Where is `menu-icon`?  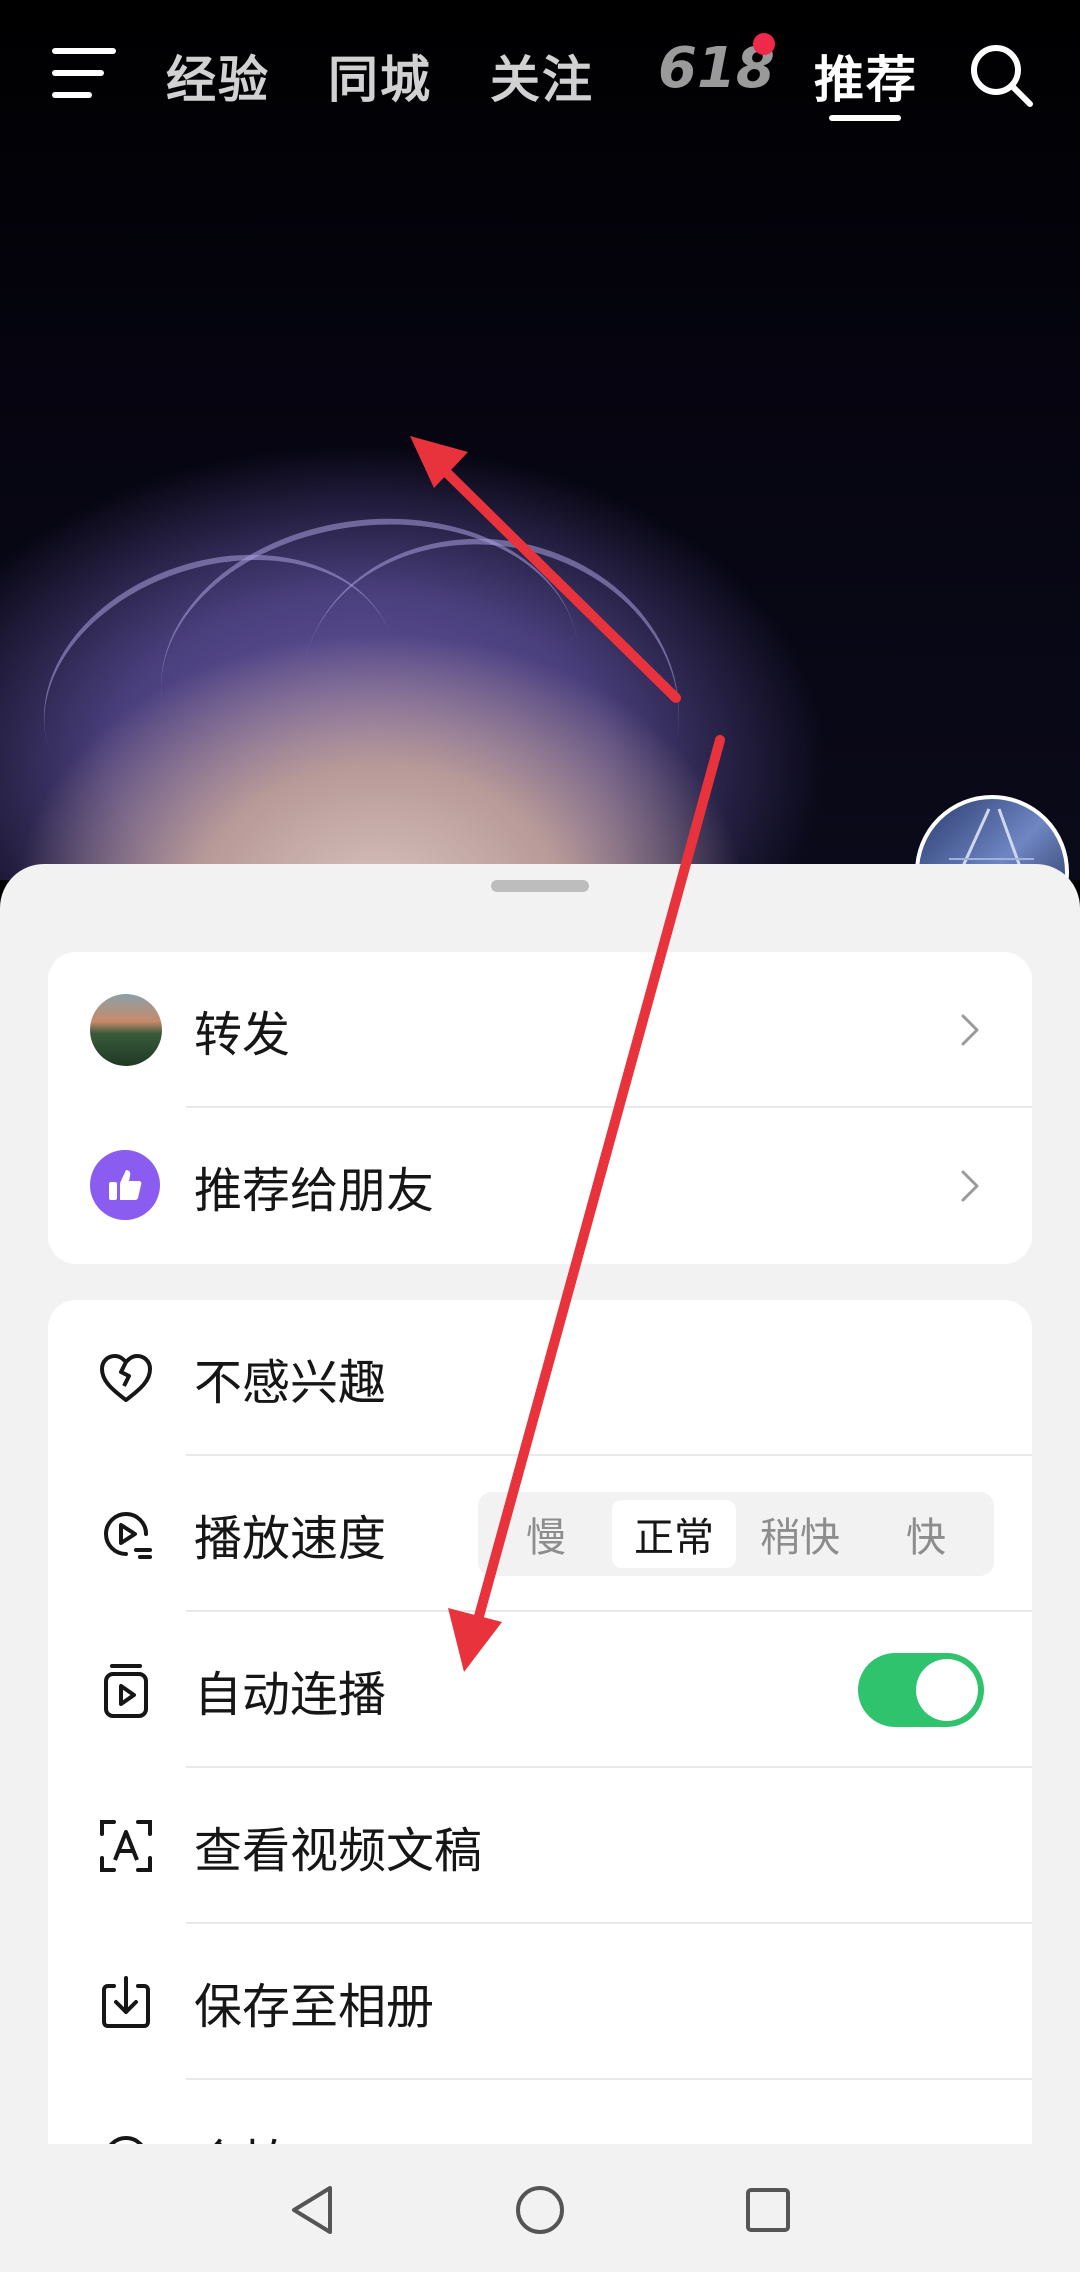
menu-icon is located at coordinates (84, 74).